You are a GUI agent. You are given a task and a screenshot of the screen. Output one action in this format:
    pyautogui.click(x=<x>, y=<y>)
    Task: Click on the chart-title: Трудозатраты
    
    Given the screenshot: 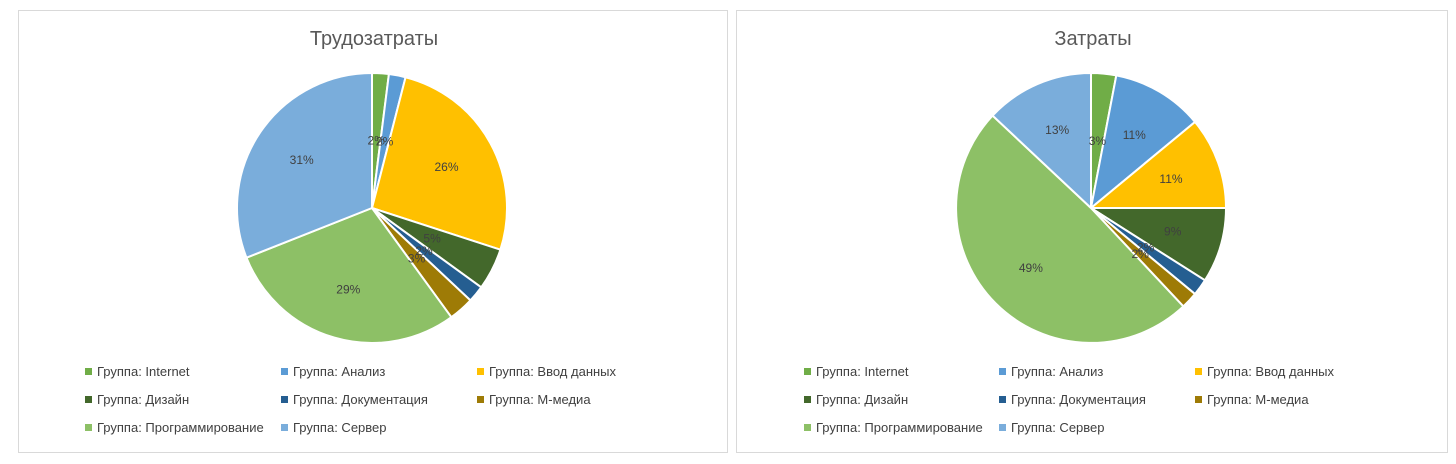 What is the action you would take?
    pyautogui.click(x=374, y=39)
    